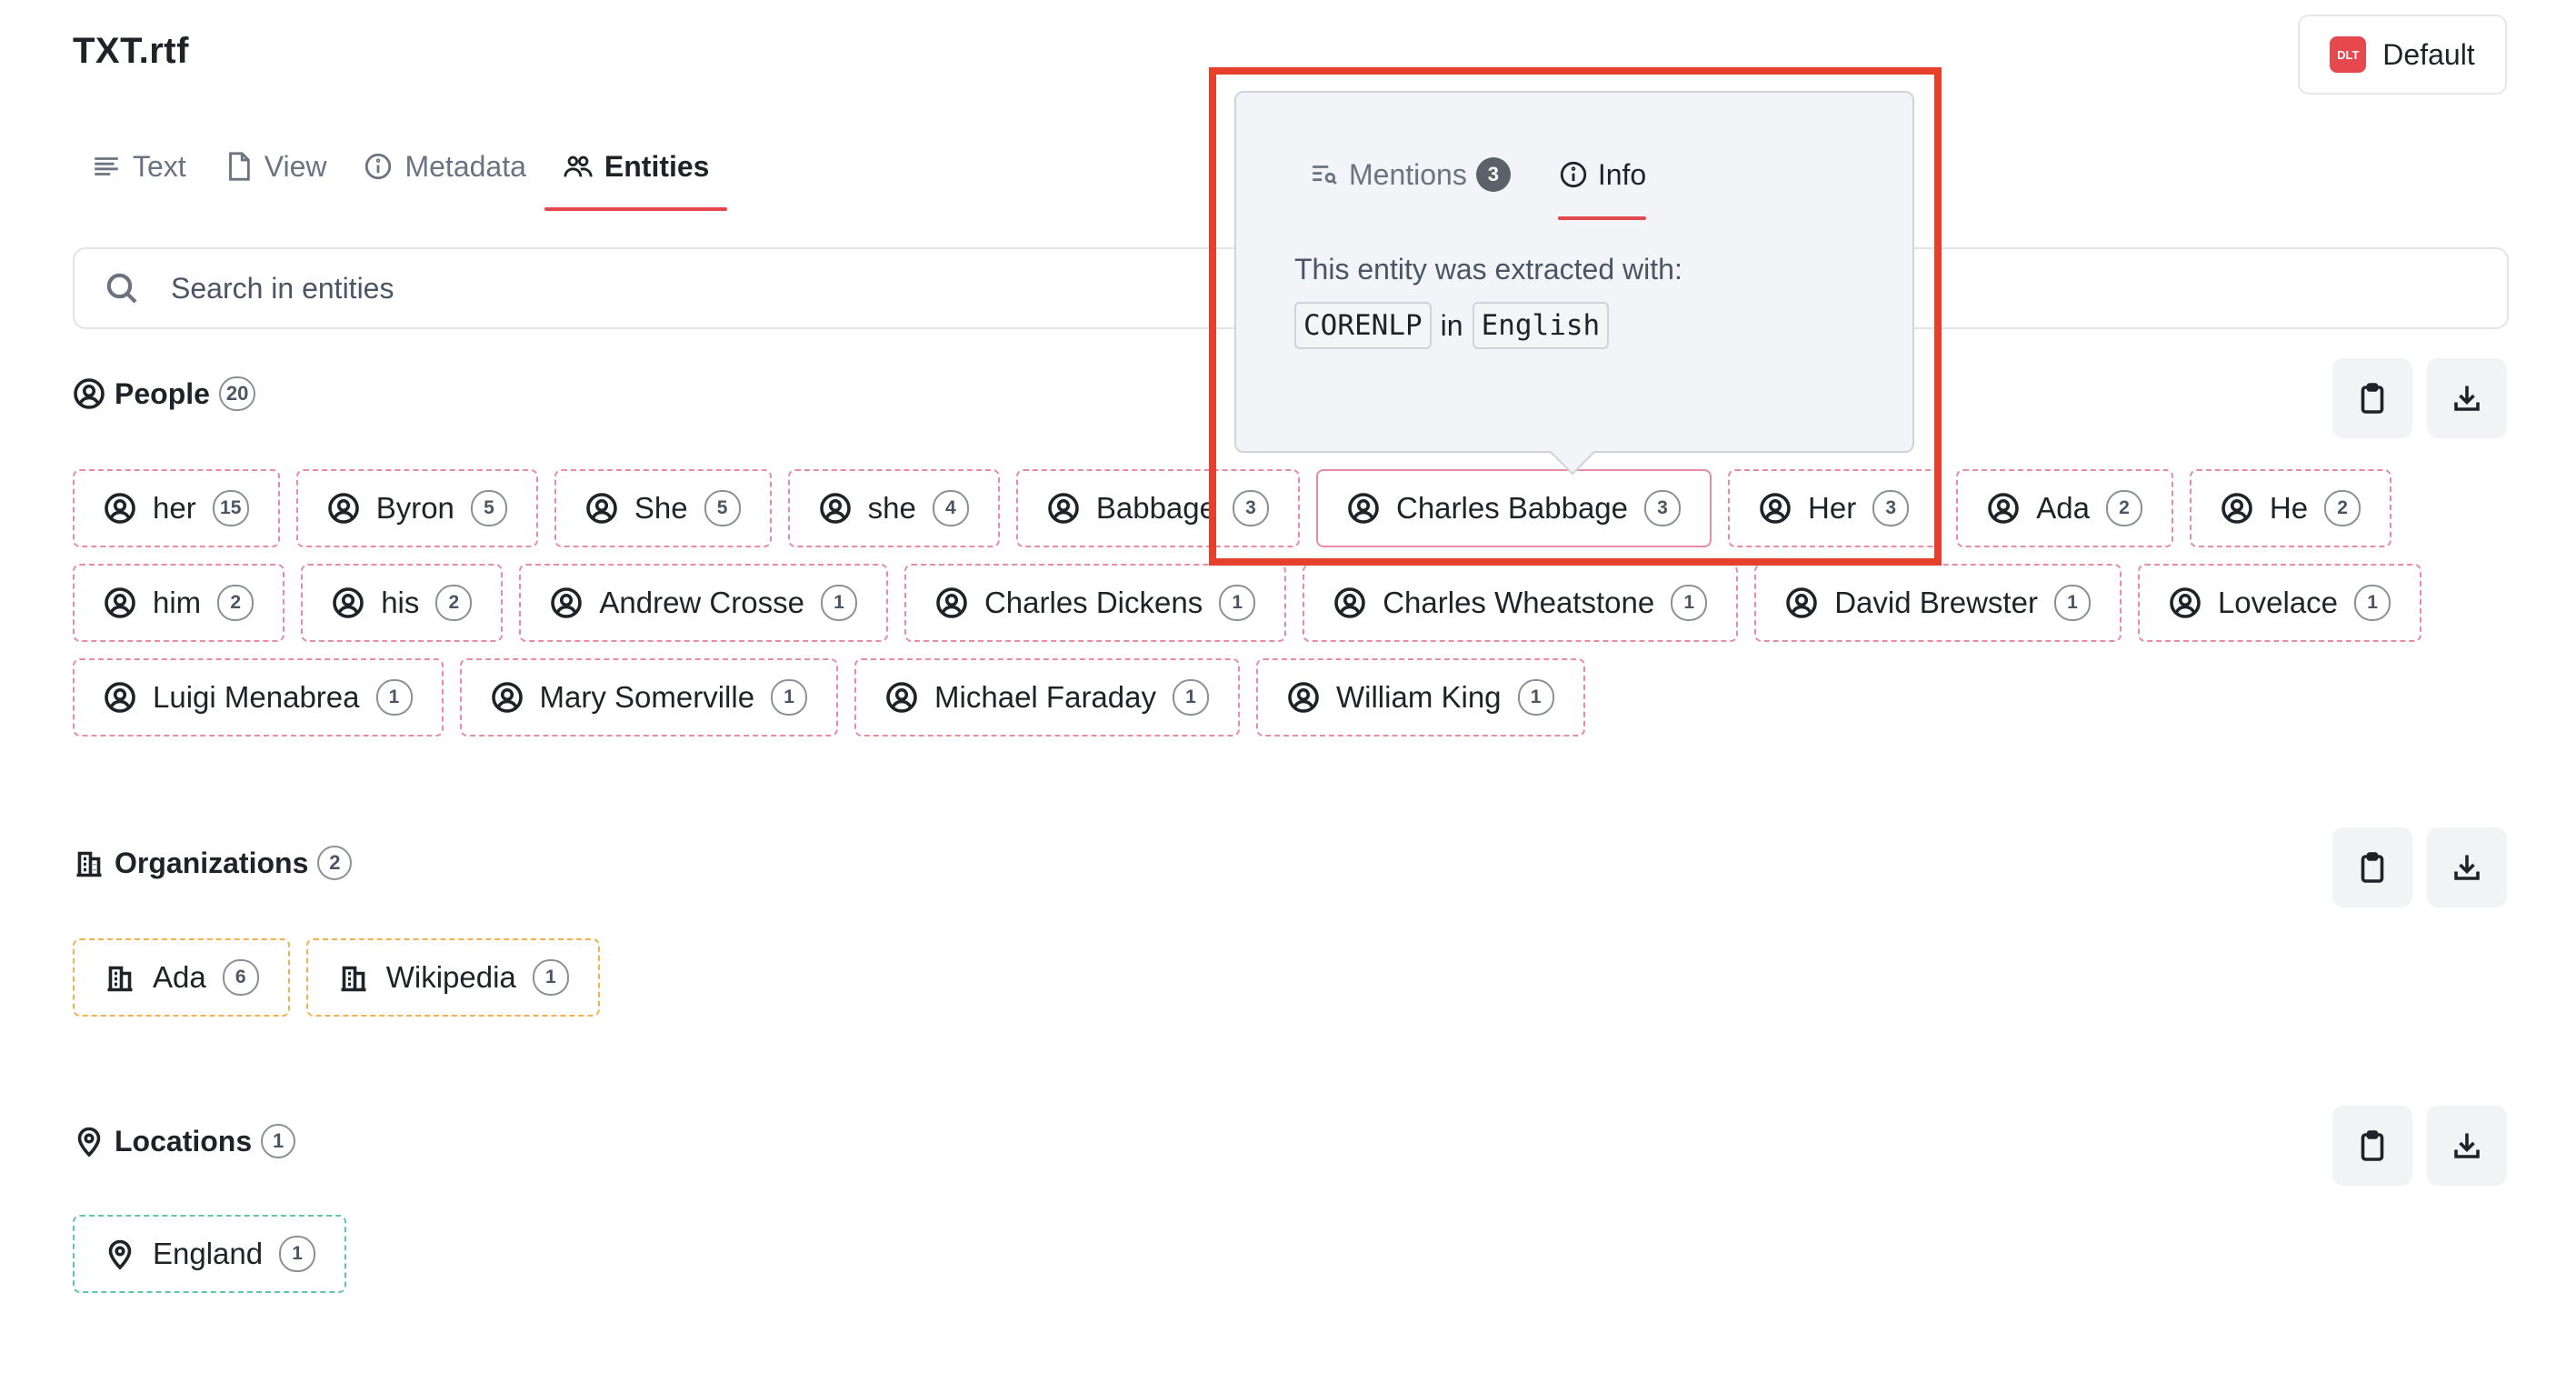 This screenshot has width=2576, height=1393. I want to click on entity-name: Luigi Menabrea, so click(256, 697).